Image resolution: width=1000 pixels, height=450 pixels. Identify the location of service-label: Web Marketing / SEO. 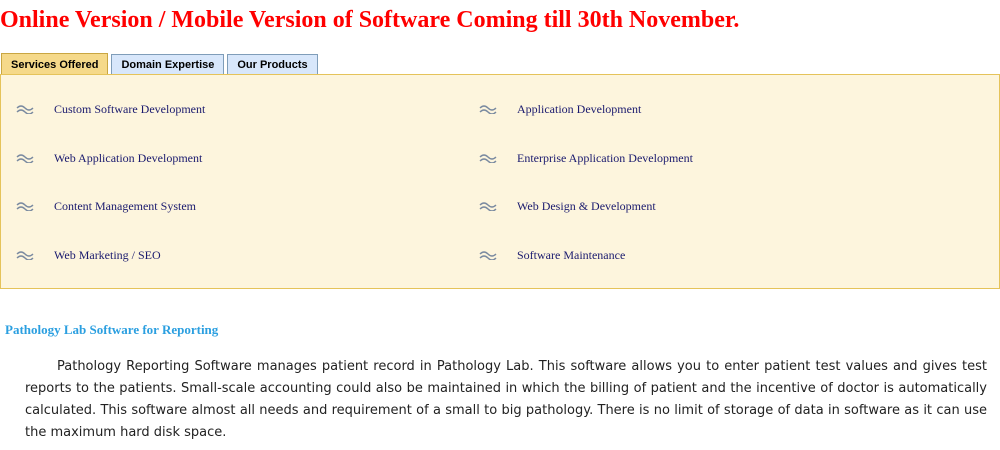
(107, 254).